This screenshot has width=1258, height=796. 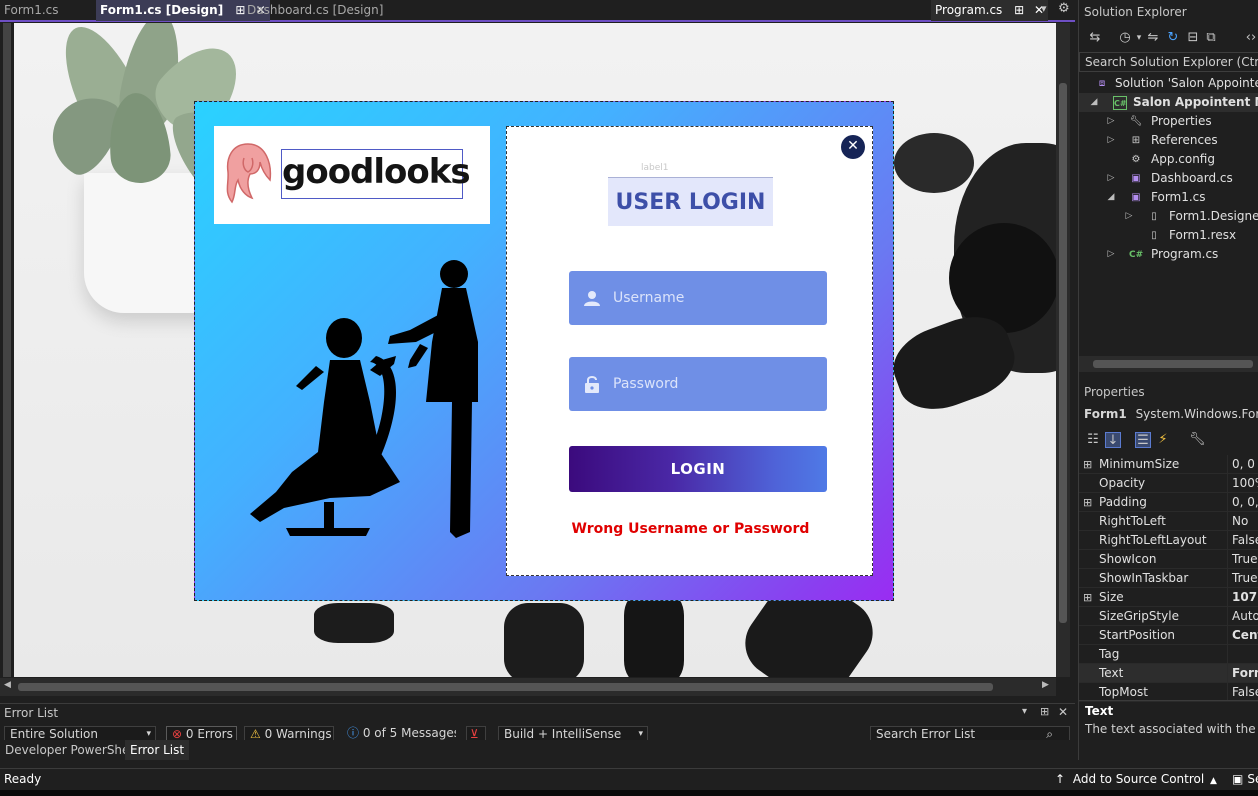 What do you see at coordinates (1168, 140) in the screenshot?
I see `tree-item-references: ▷ ⊞ References` at bounding box center [1168, 140].